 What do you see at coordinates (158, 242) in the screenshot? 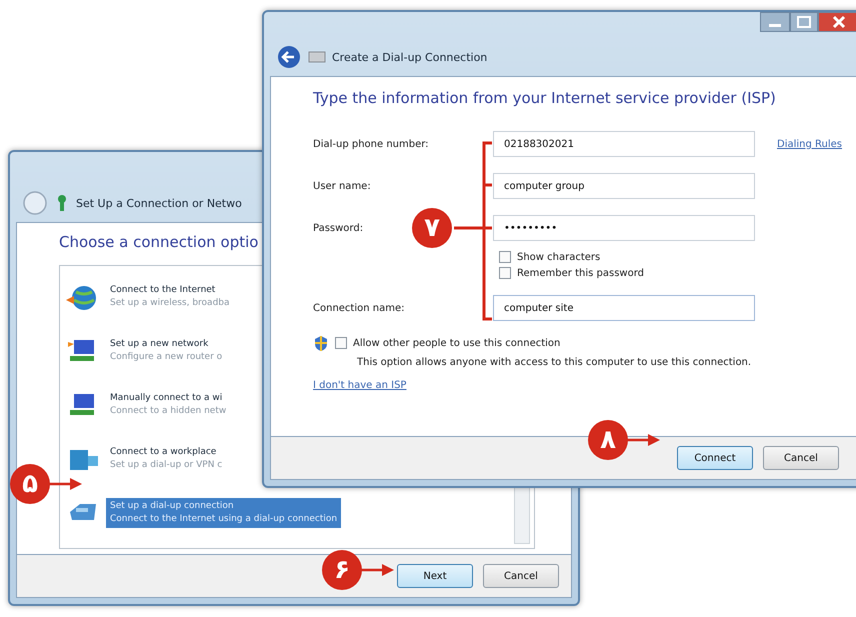
I see `page-heading: Choose a connection optio` at bounding box center [158, 242].